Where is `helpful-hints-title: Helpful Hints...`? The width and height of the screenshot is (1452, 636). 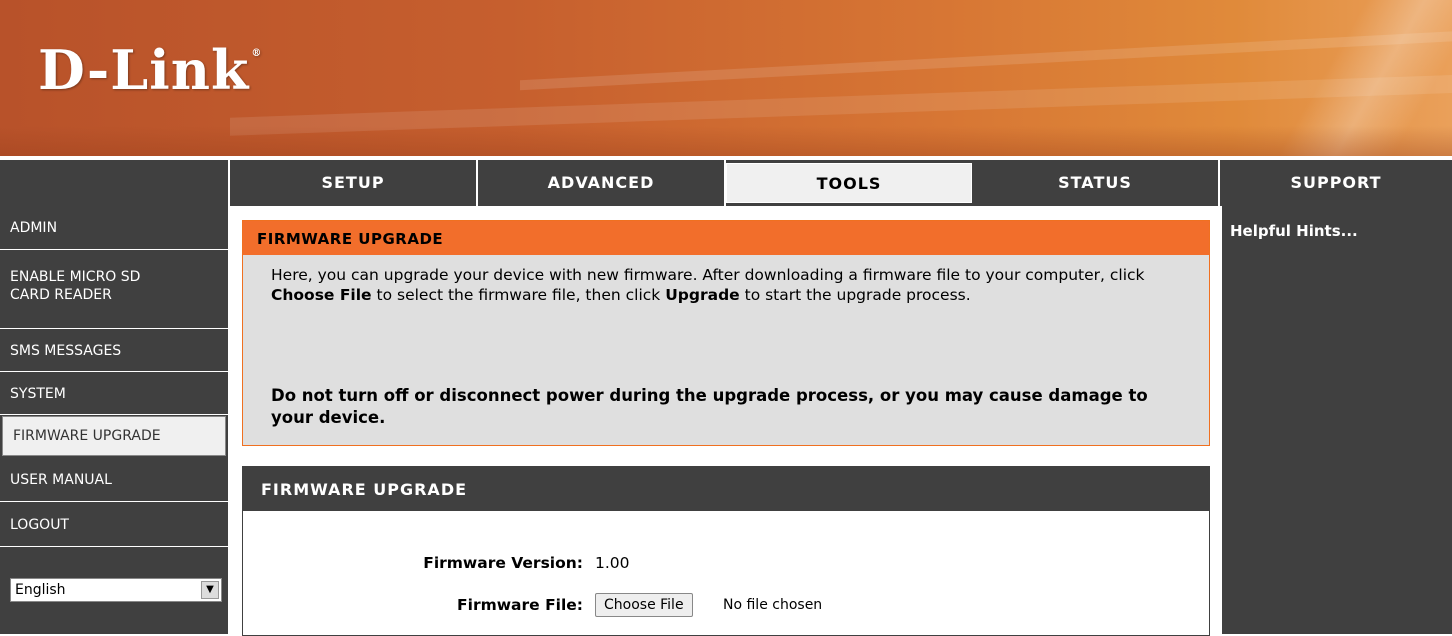 helpful-hints-title: Helpful Hints... is located at coordinates (1294, 231).